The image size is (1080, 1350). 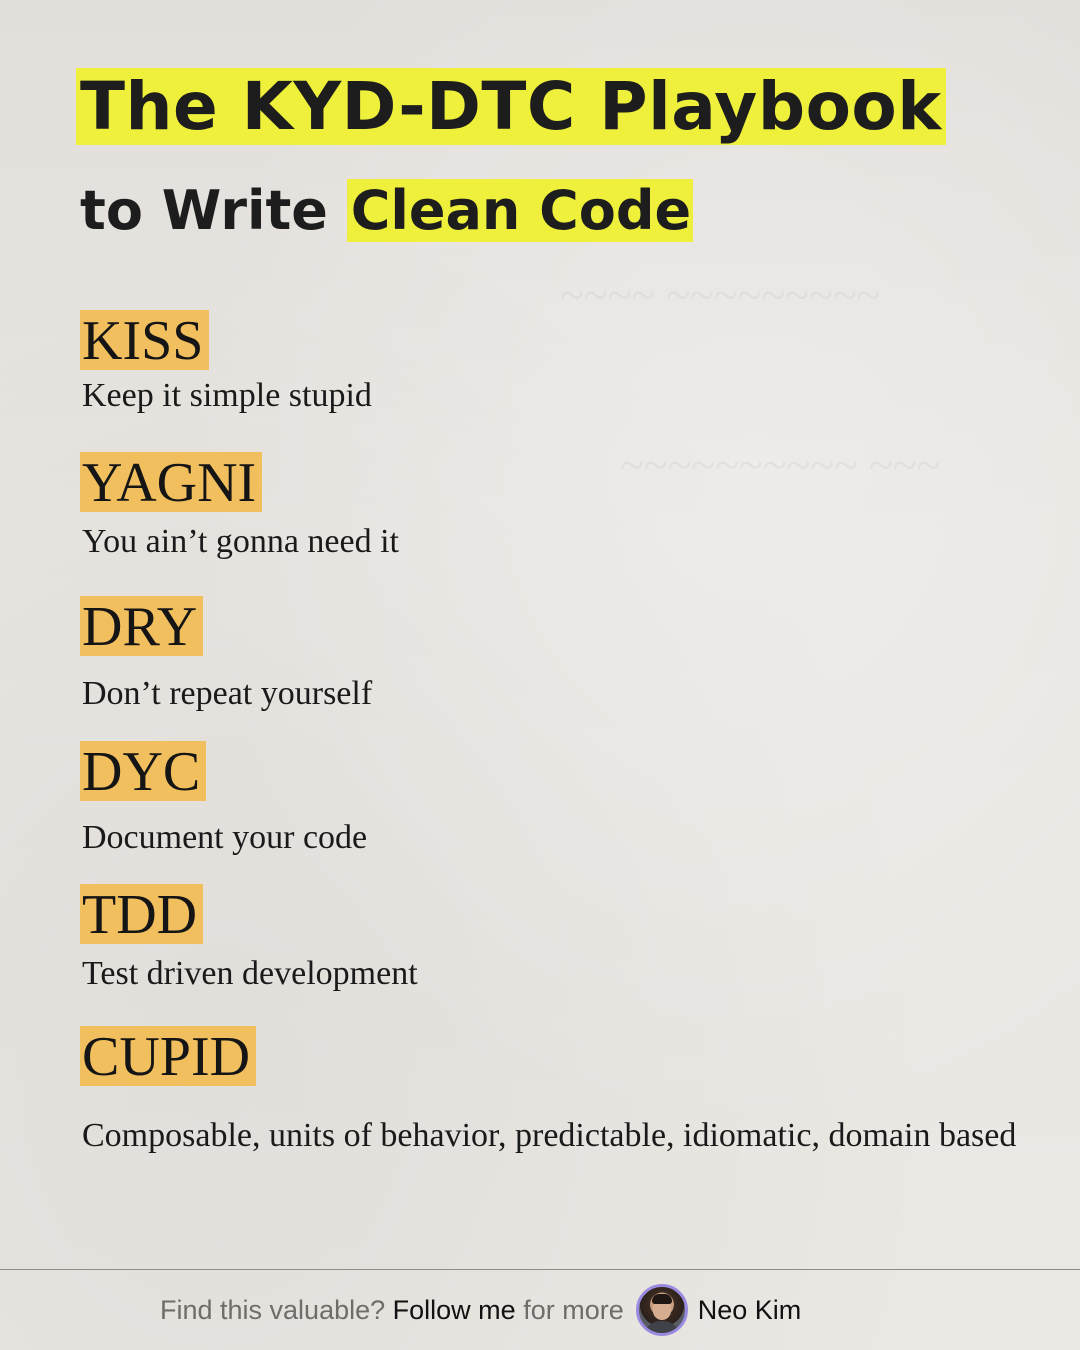 I want to click on meaning-tdd: Test driven development, so click(x=250, y=973).